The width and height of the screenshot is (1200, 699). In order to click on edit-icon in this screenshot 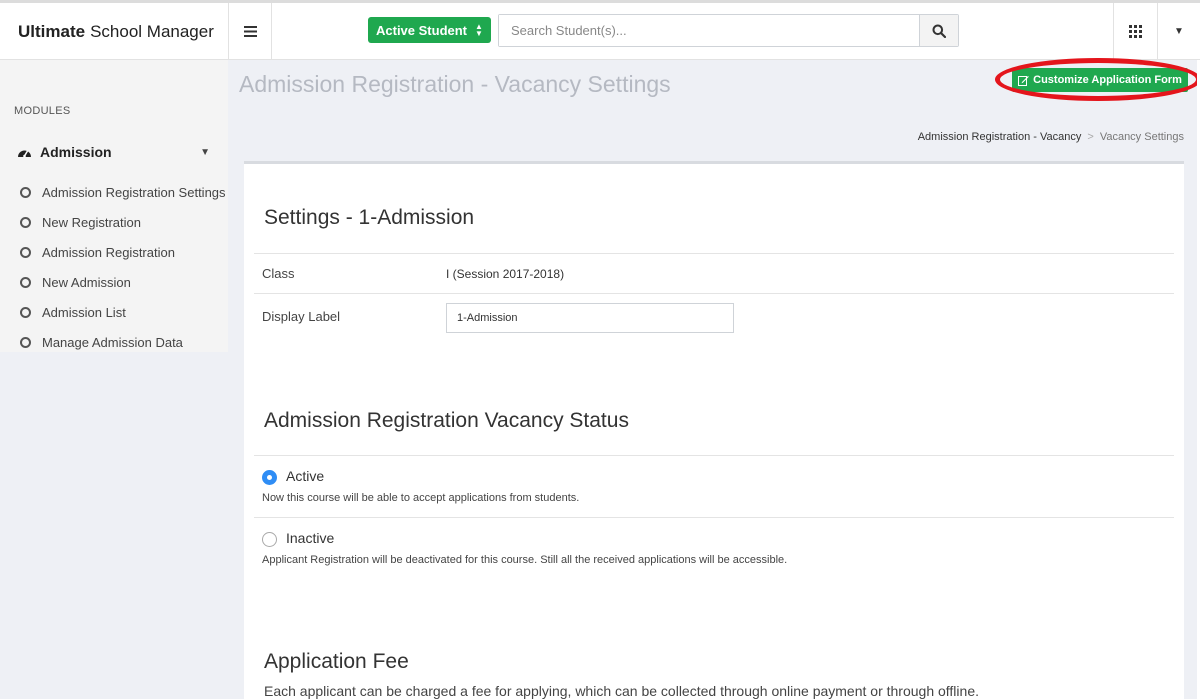, I will do `click(1023, 80)`.